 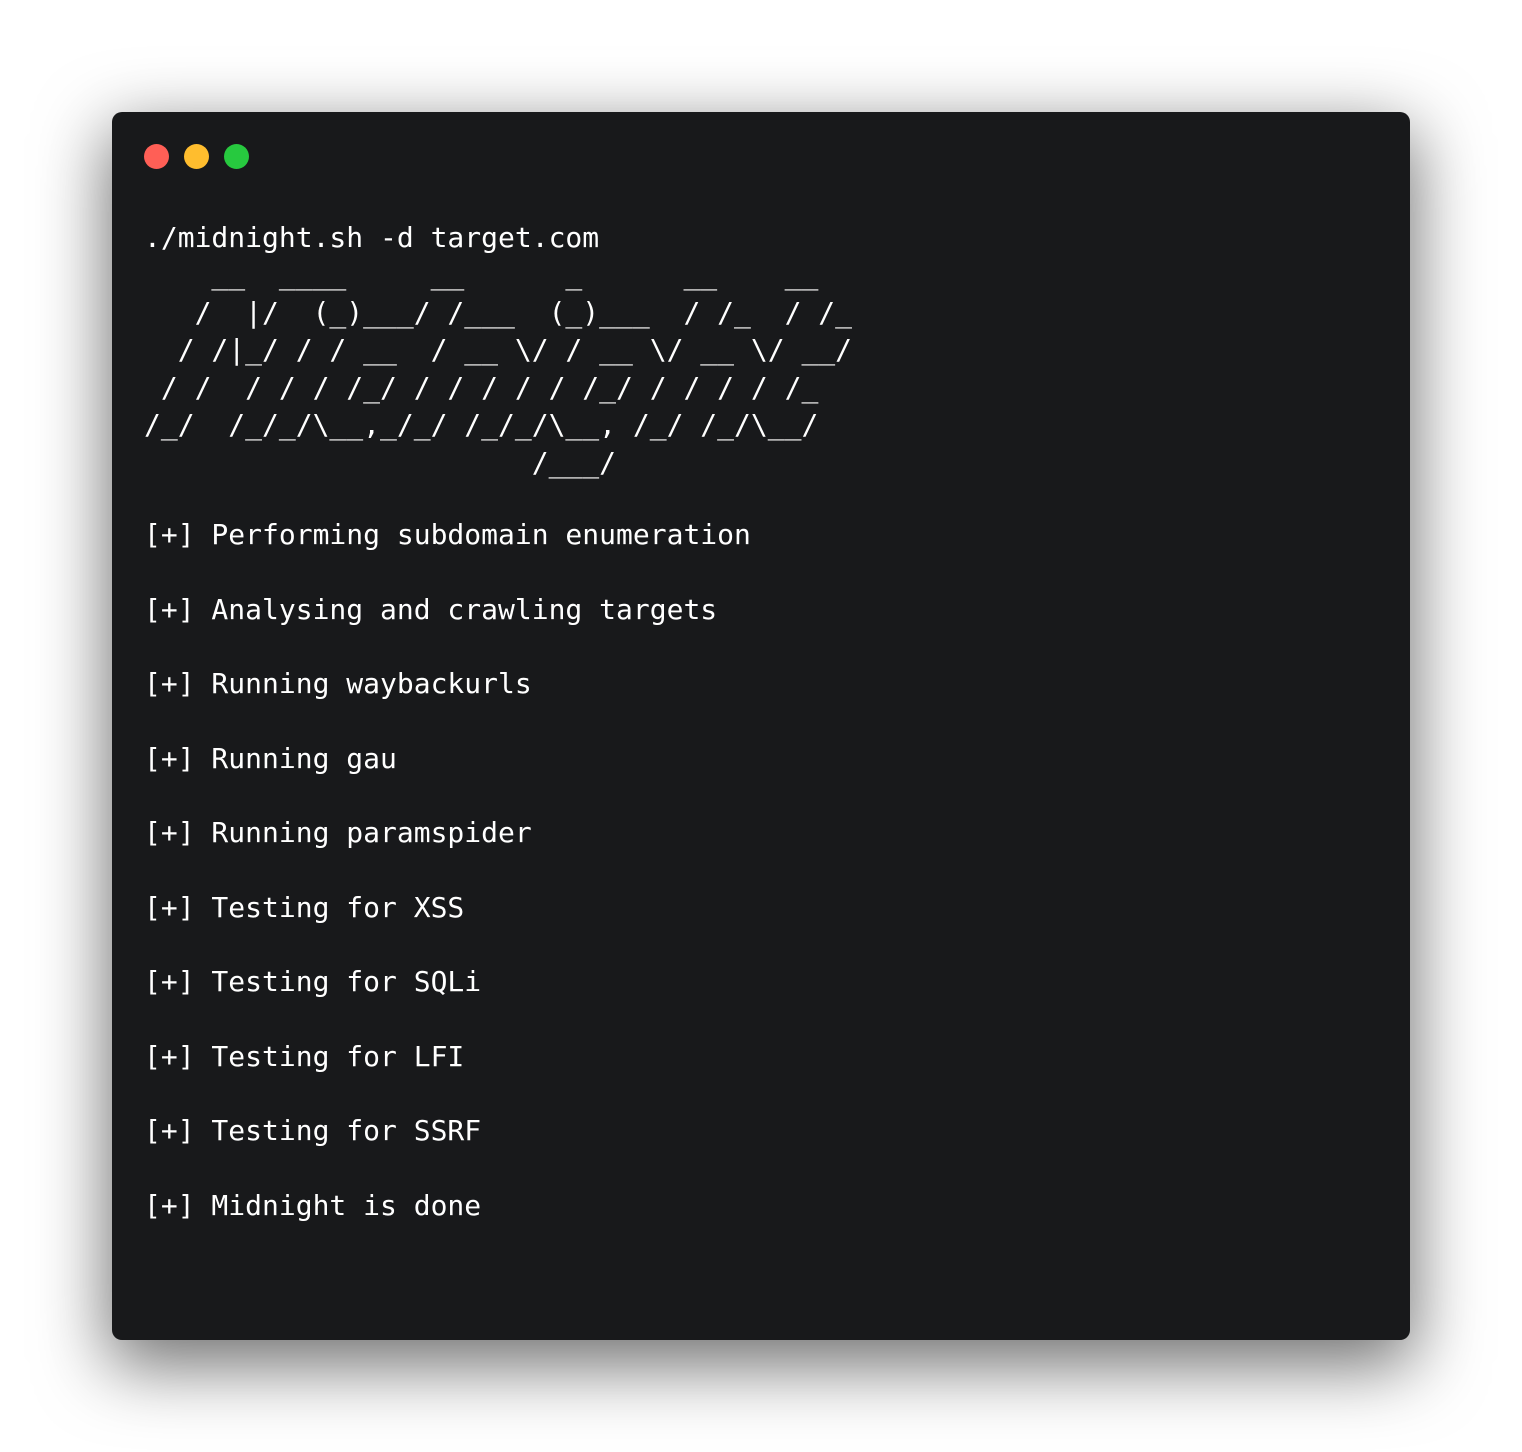 I want to click on status-line: [+] Running waybackurls, so click(x=338, y=683).